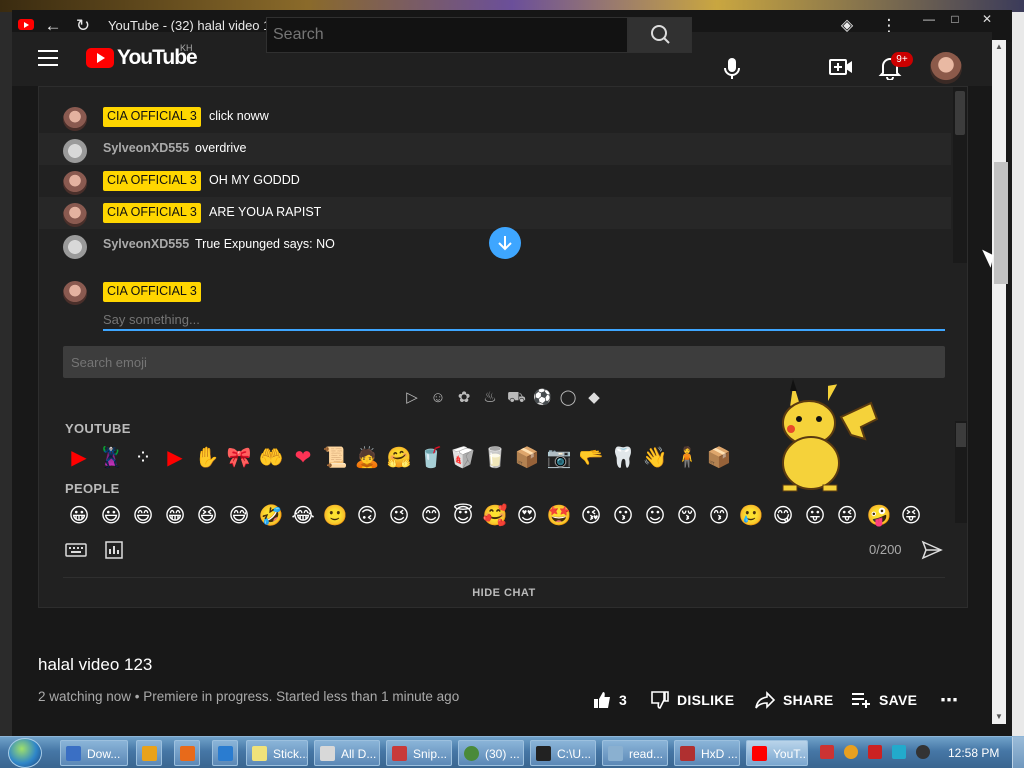 This screenshot has width=1024, height=768. I want to click on emoji-button: 😘, so click(591, 515).